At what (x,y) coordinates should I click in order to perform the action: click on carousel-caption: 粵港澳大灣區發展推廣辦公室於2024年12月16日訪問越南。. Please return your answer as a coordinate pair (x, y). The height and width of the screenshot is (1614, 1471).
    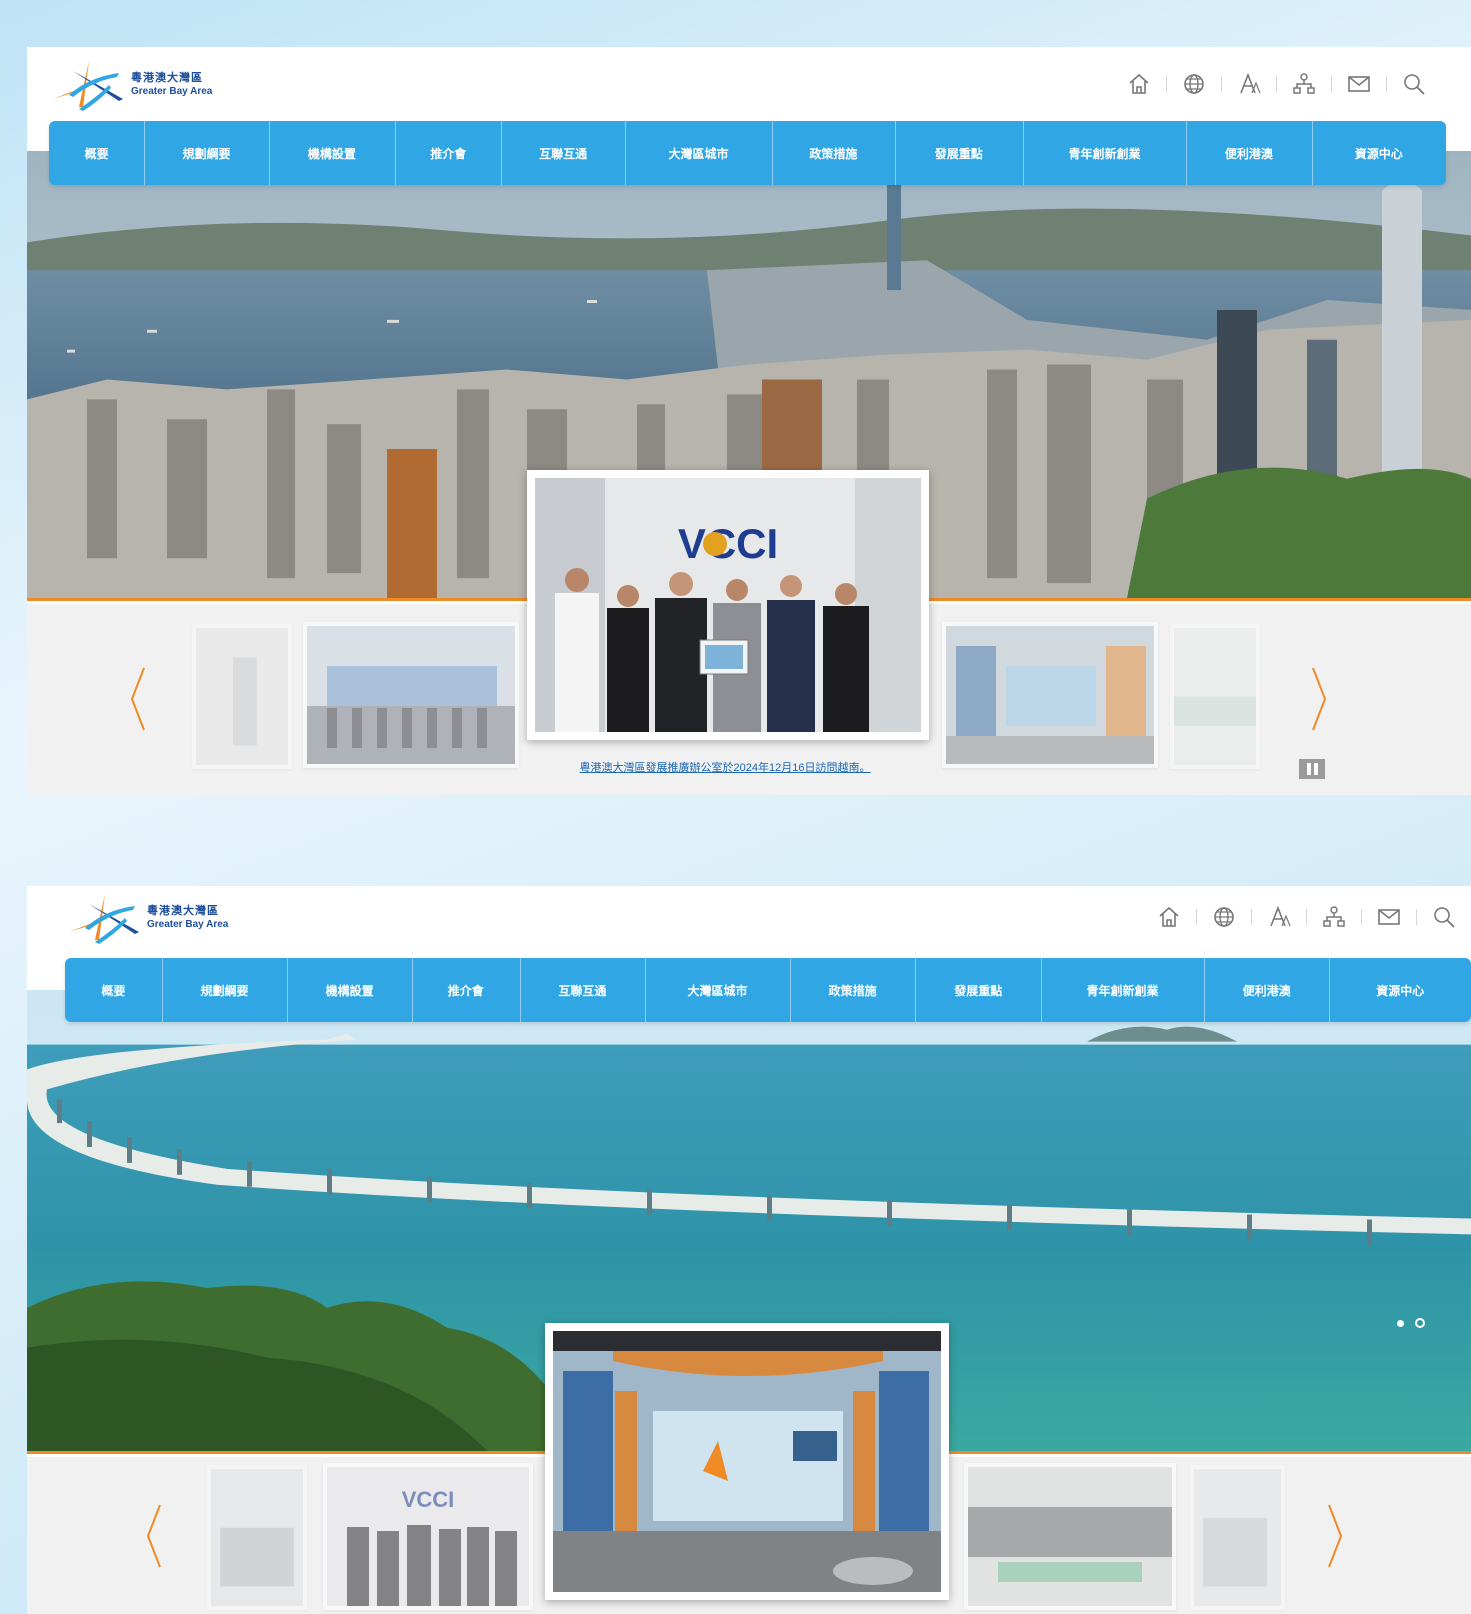
    Looking at the image, I should click on (737, 767).